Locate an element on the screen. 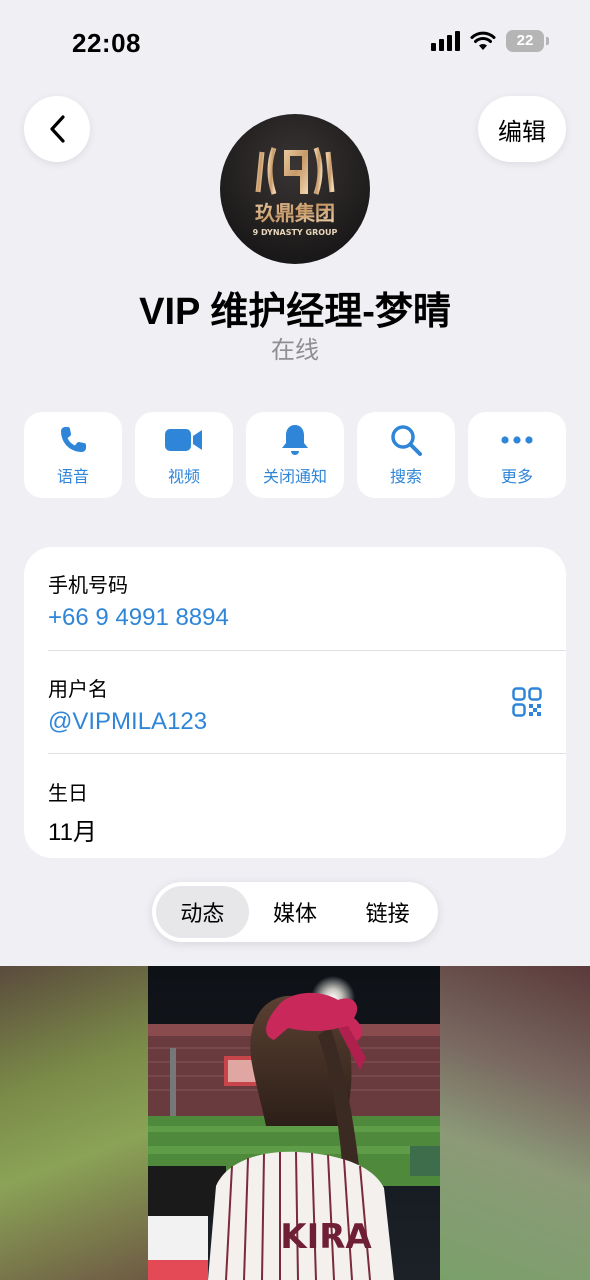 The image size is (590, 1280). company-logo: 玖鼎集团 9 DYNASTY GROUP is located at coordinates (295, 192).